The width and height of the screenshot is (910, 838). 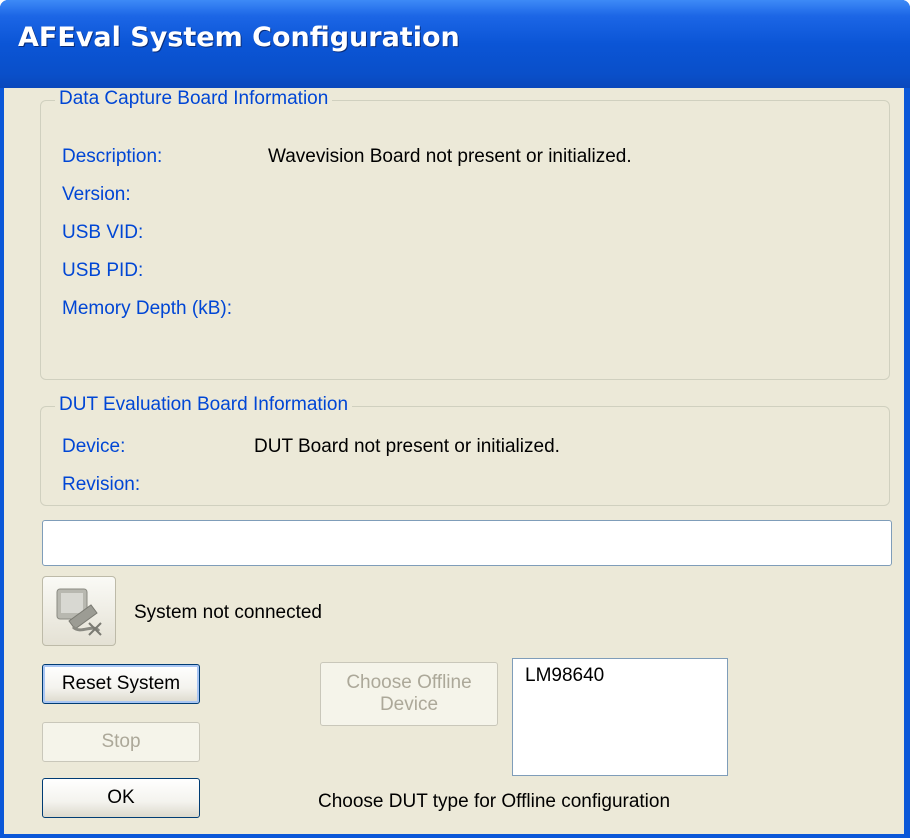 I want to click on reset-system-button: Reset System, so click(x=121, y=684).